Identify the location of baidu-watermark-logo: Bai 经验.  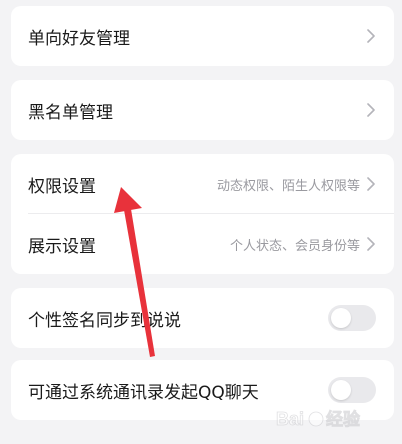
(318, 419).